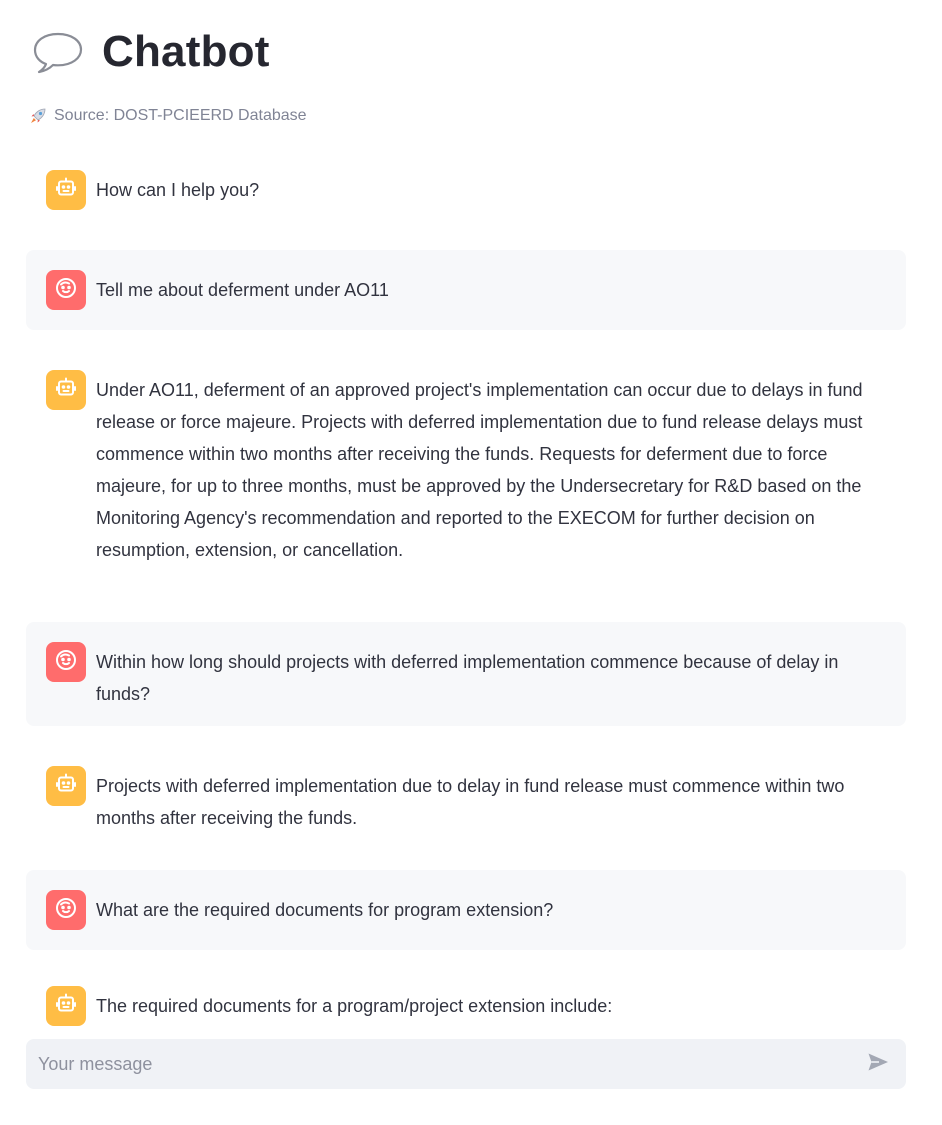  Describe the element at coordinates (466, 190) in the screenshot. I see `assistant-message: How can I help you?` at that location.